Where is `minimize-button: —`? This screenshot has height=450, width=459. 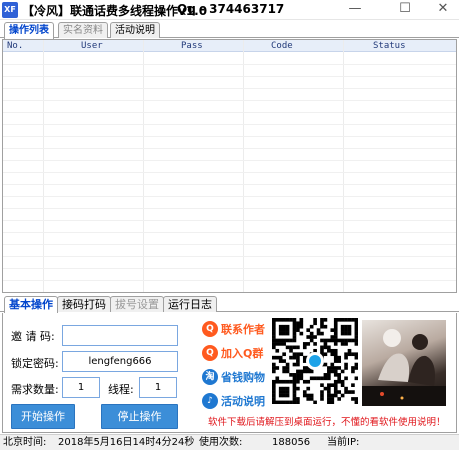 minimize-button: — is located at coordinates (355, 10).